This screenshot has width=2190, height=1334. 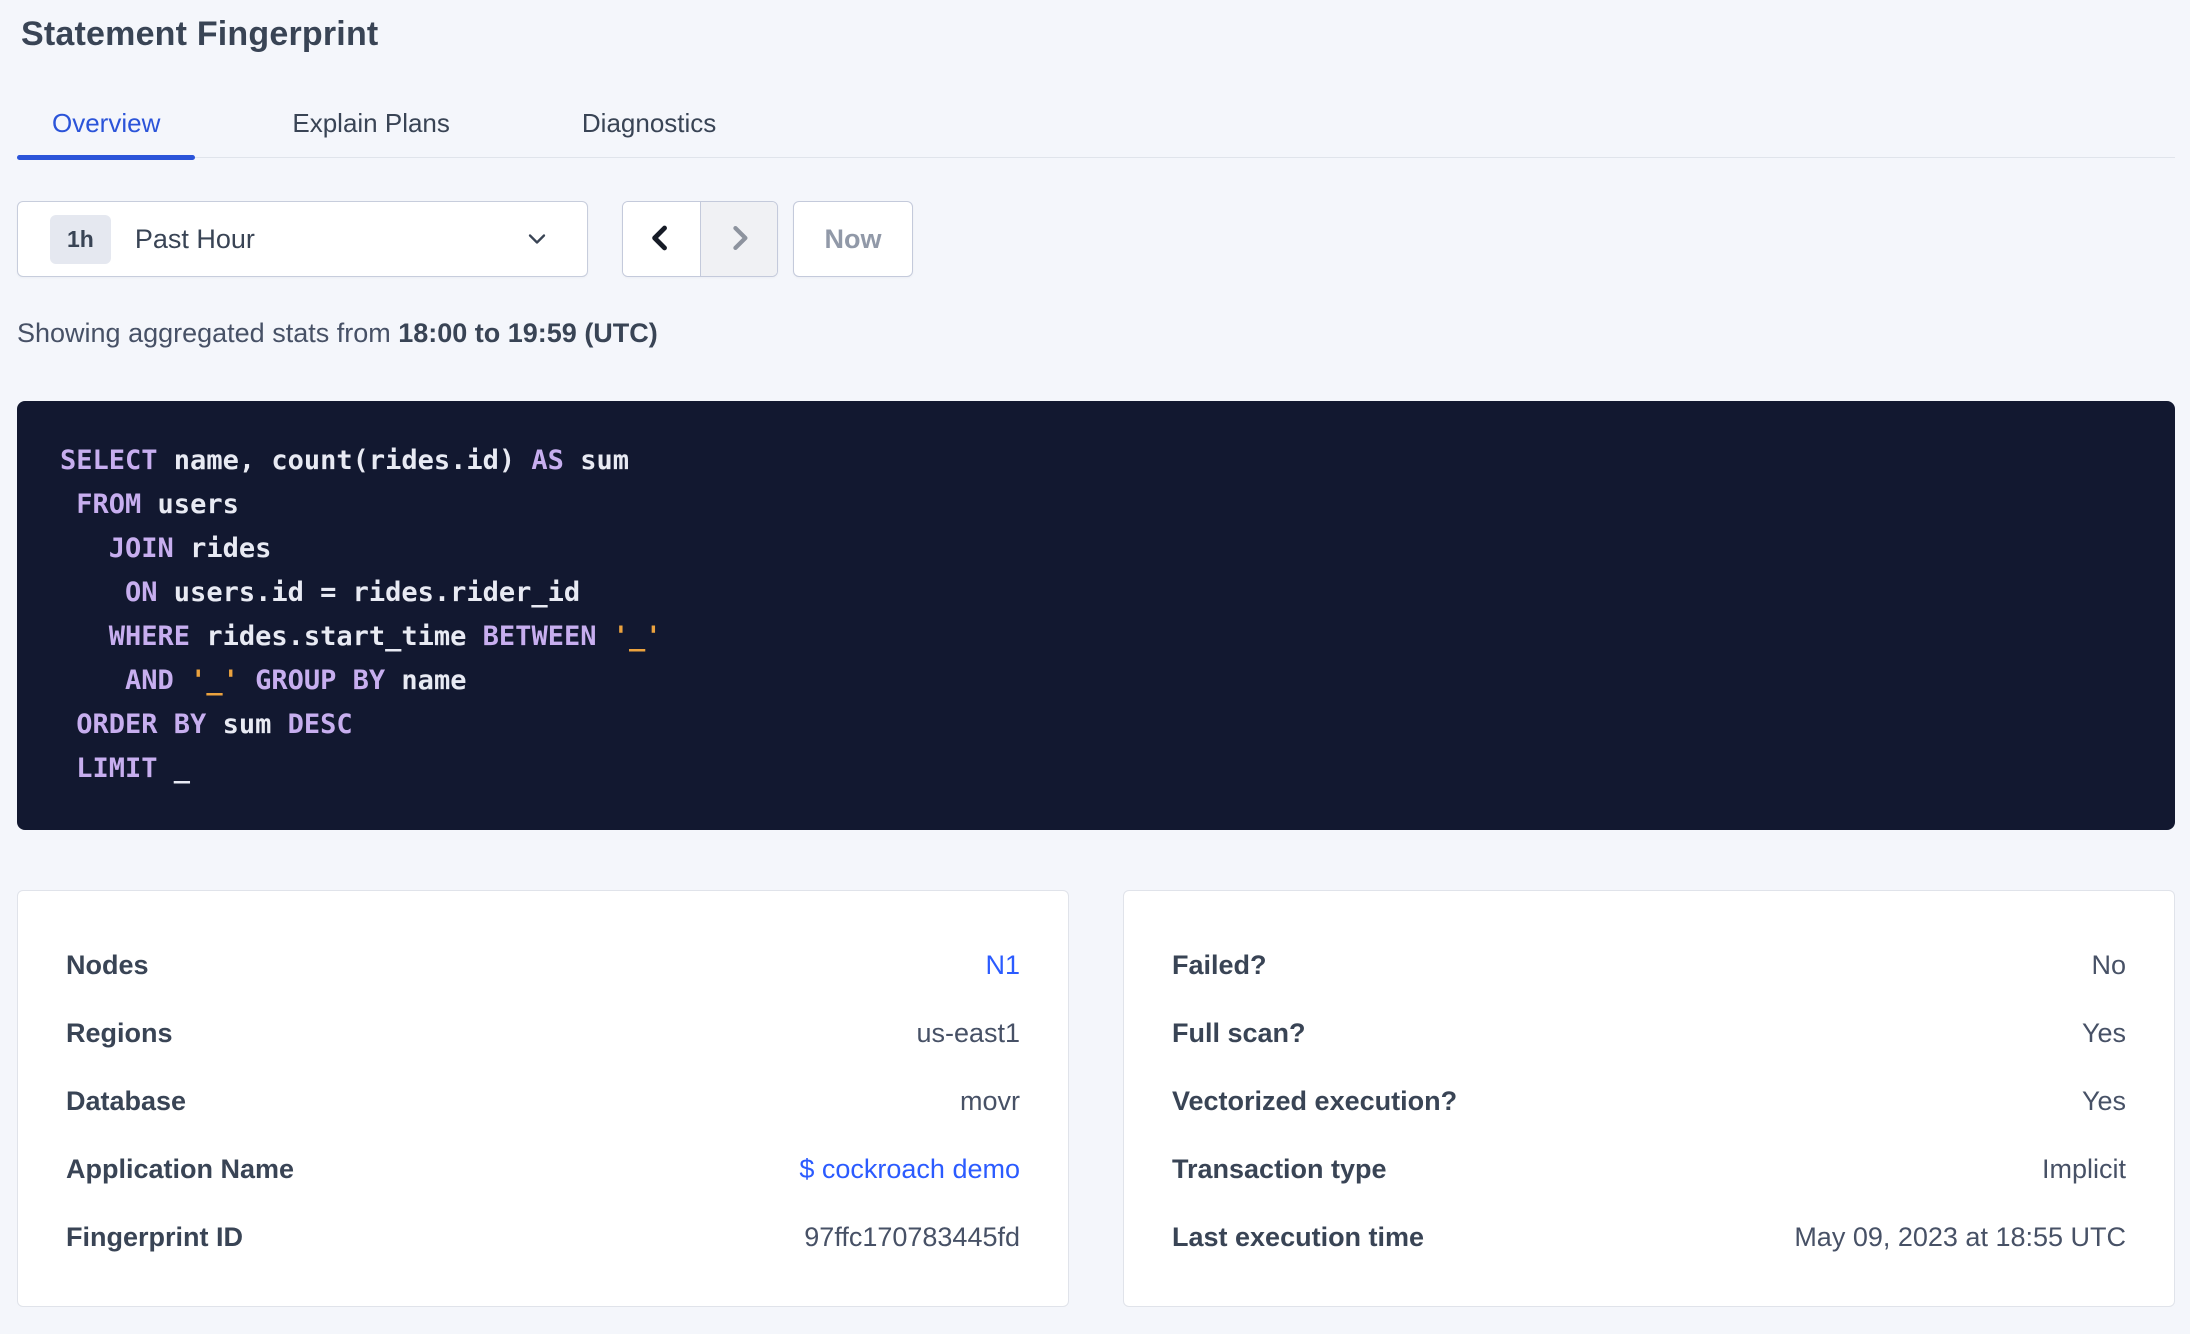 I want to click on info-value: movr, so click(x=990, y=1100).